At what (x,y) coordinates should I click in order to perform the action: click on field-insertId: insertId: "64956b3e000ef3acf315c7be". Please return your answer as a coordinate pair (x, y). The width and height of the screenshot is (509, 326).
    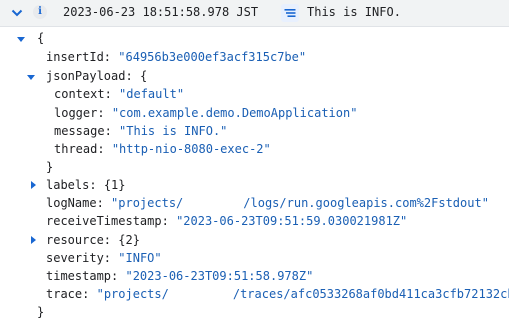
    Looking at the image, I should click on (176, 57).